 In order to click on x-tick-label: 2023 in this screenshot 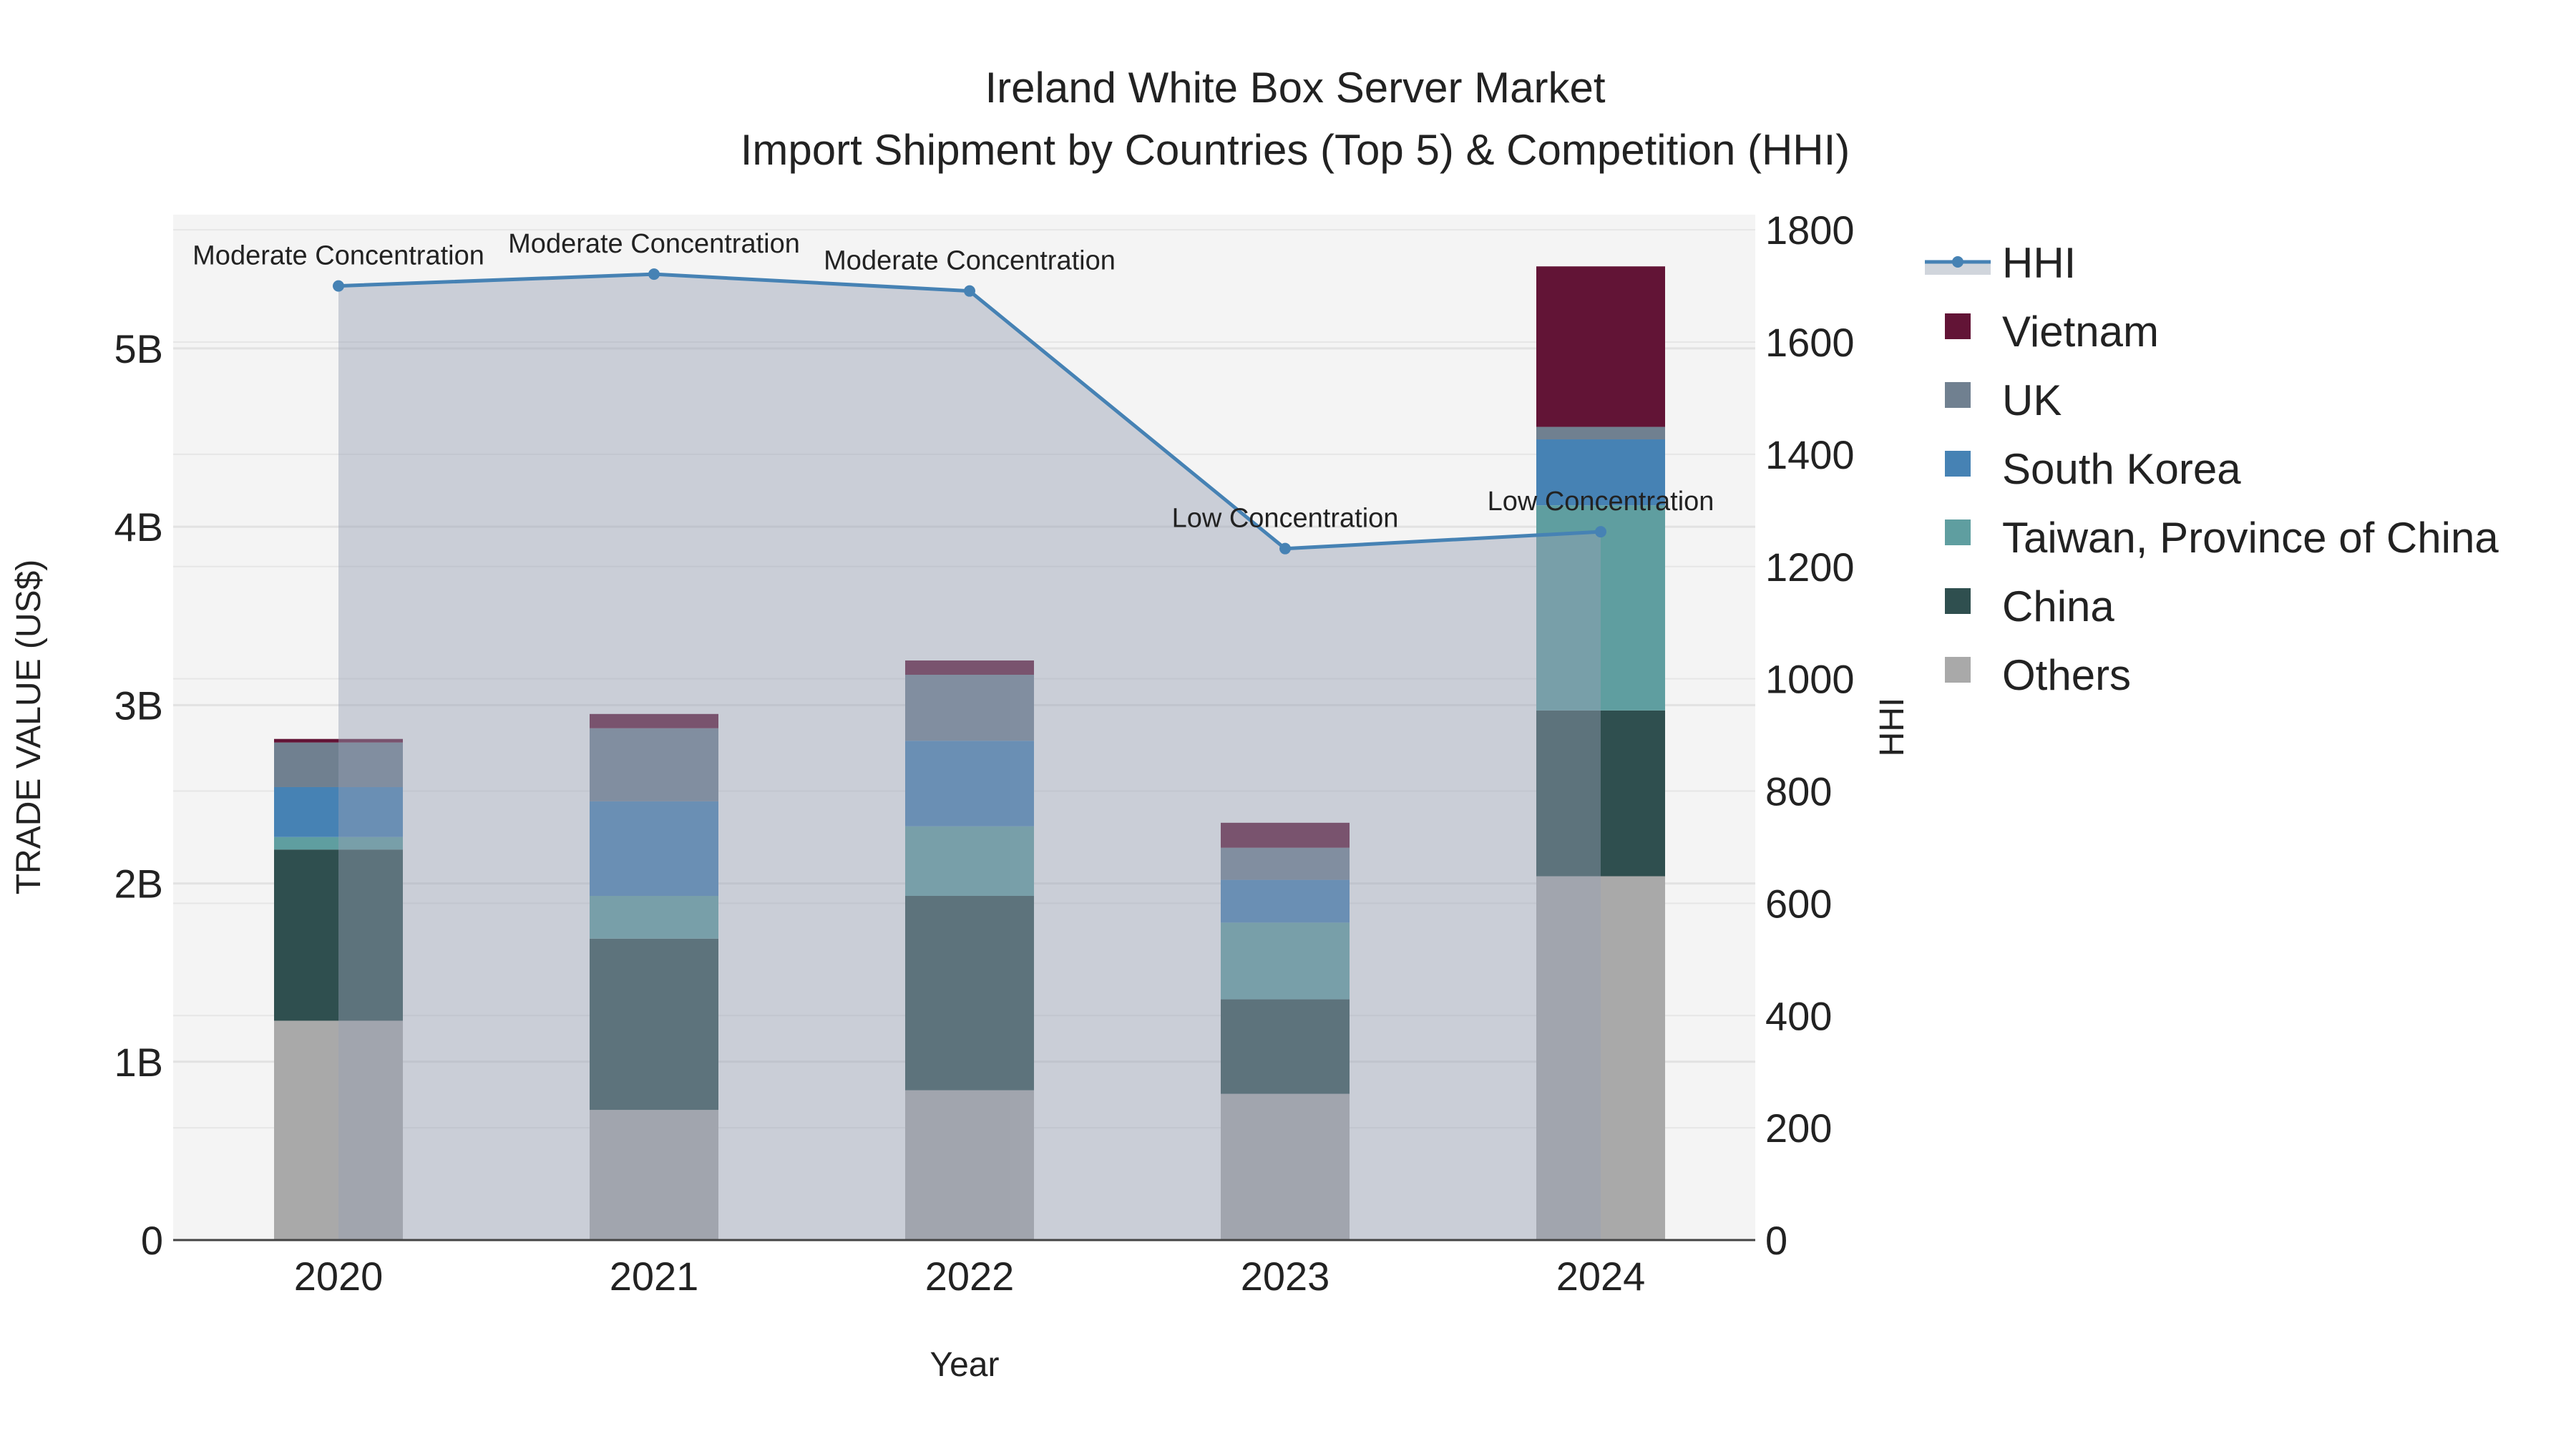, I will do `click(1285, 1276)`.